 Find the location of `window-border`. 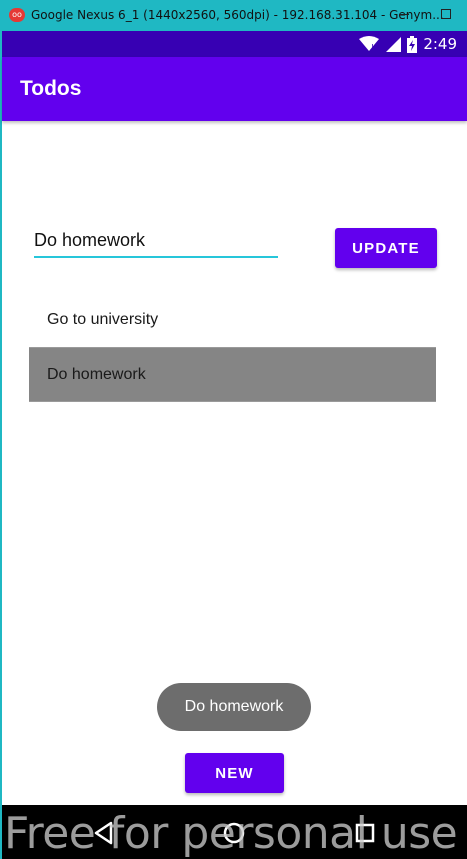

window-border is located at coordinates (1, 445).